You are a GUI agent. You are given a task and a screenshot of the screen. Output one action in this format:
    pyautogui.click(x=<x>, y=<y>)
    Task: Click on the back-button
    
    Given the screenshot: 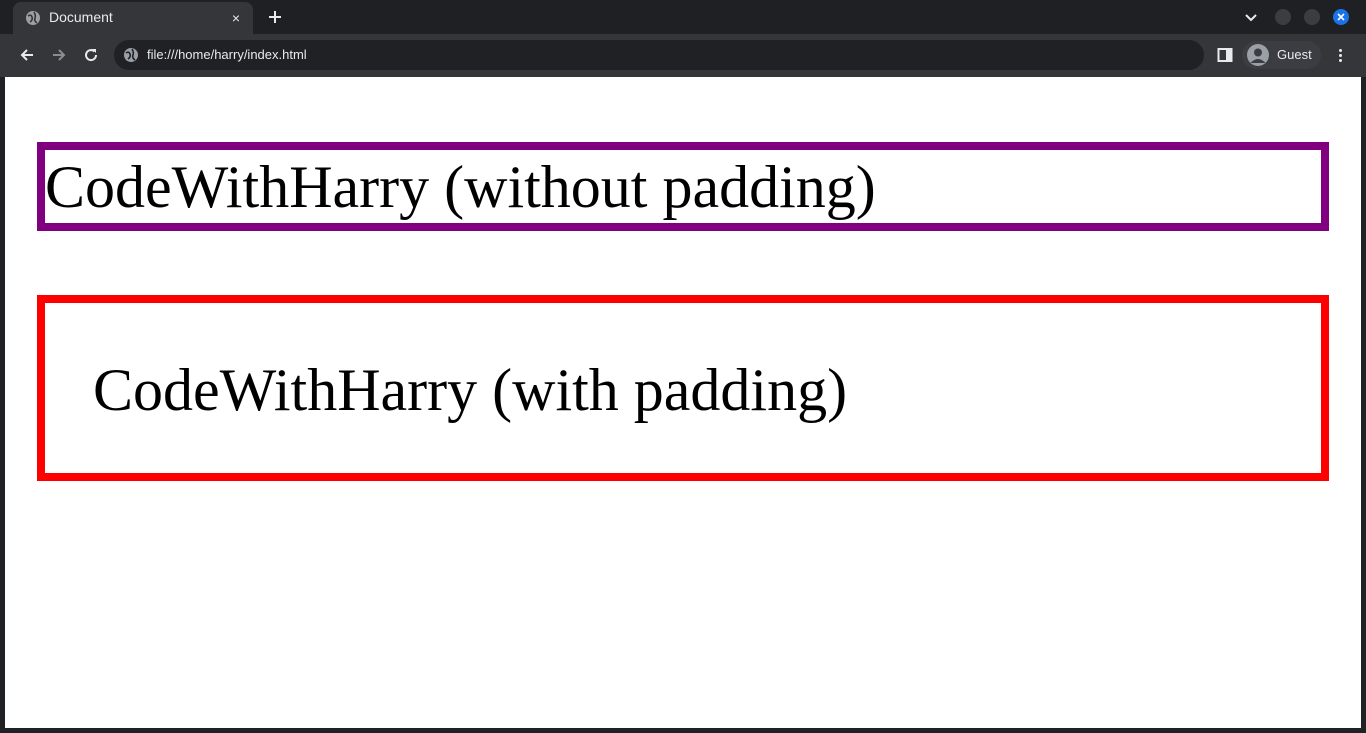 What is the action you would take?
    pyautogui.click(x=27, y=55)
    